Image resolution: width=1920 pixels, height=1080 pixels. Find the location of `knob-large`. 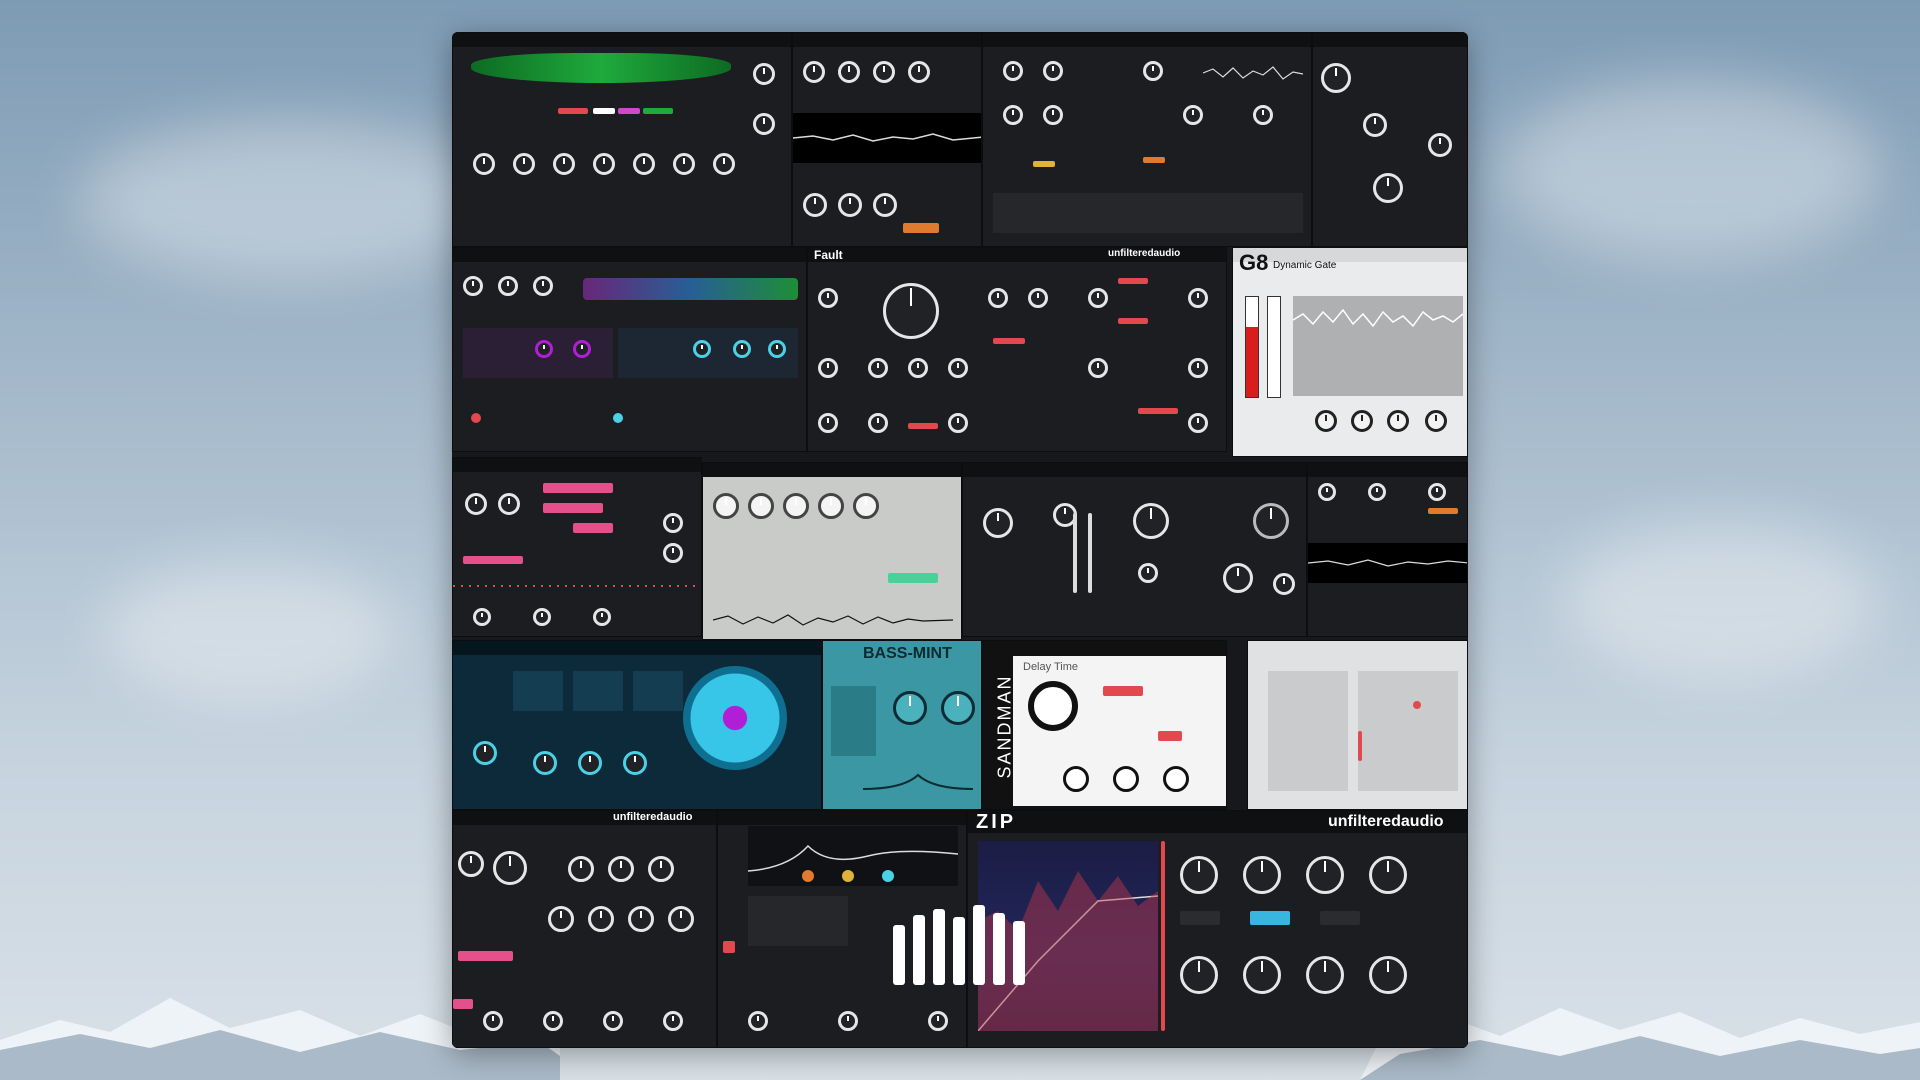

knob-large is located at coordinates (911, 311).